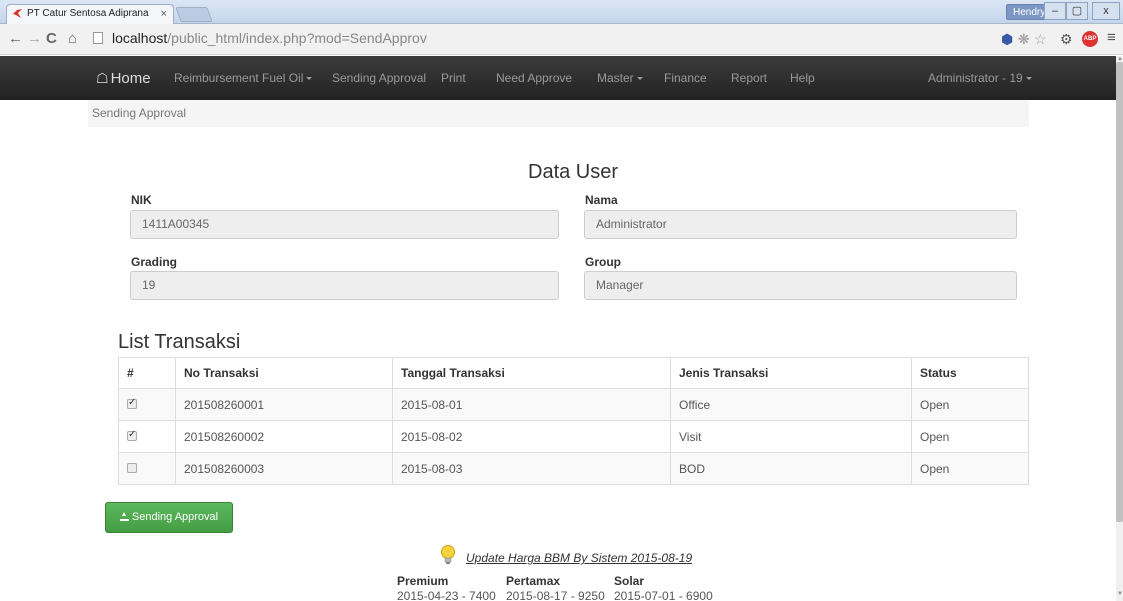 Image resolution: width=1123 pixels, height=601 pixels. What do you see at coordinates (284, 373) in the screenshot?
I see `column-header: No Transaksi` at bounding box center [284, 373].